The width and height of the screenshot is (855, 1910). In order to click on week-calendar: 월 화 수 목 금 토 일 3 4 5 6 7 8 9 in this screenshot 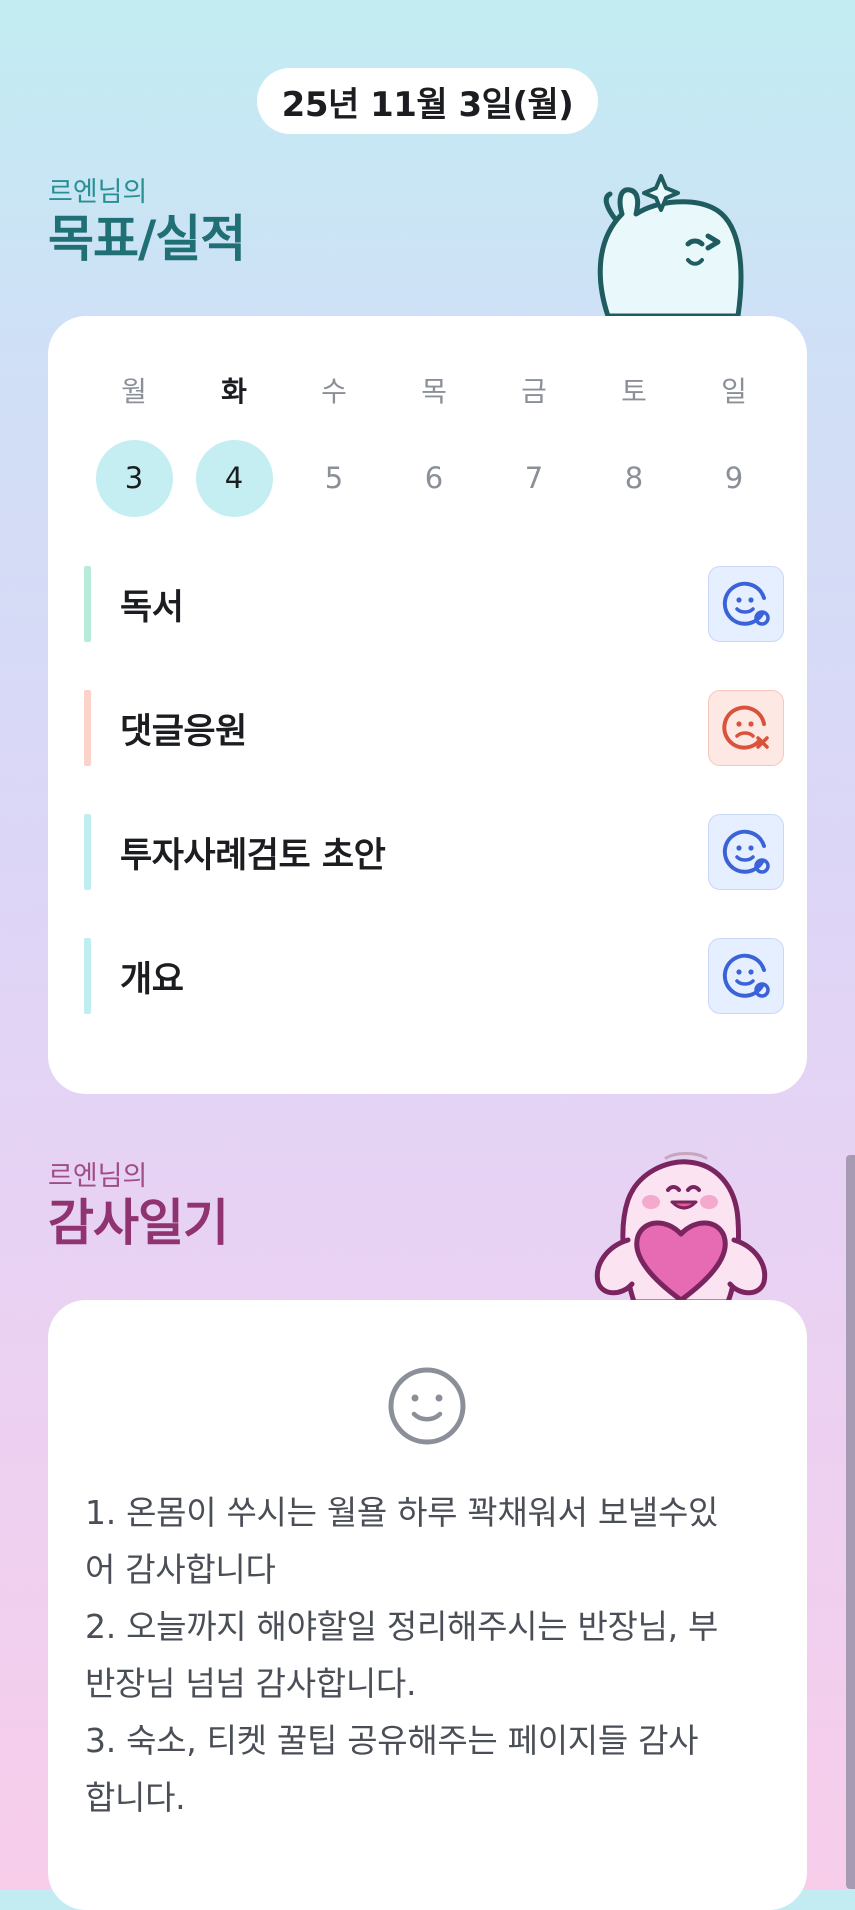, I will do `click(434, 443)`.